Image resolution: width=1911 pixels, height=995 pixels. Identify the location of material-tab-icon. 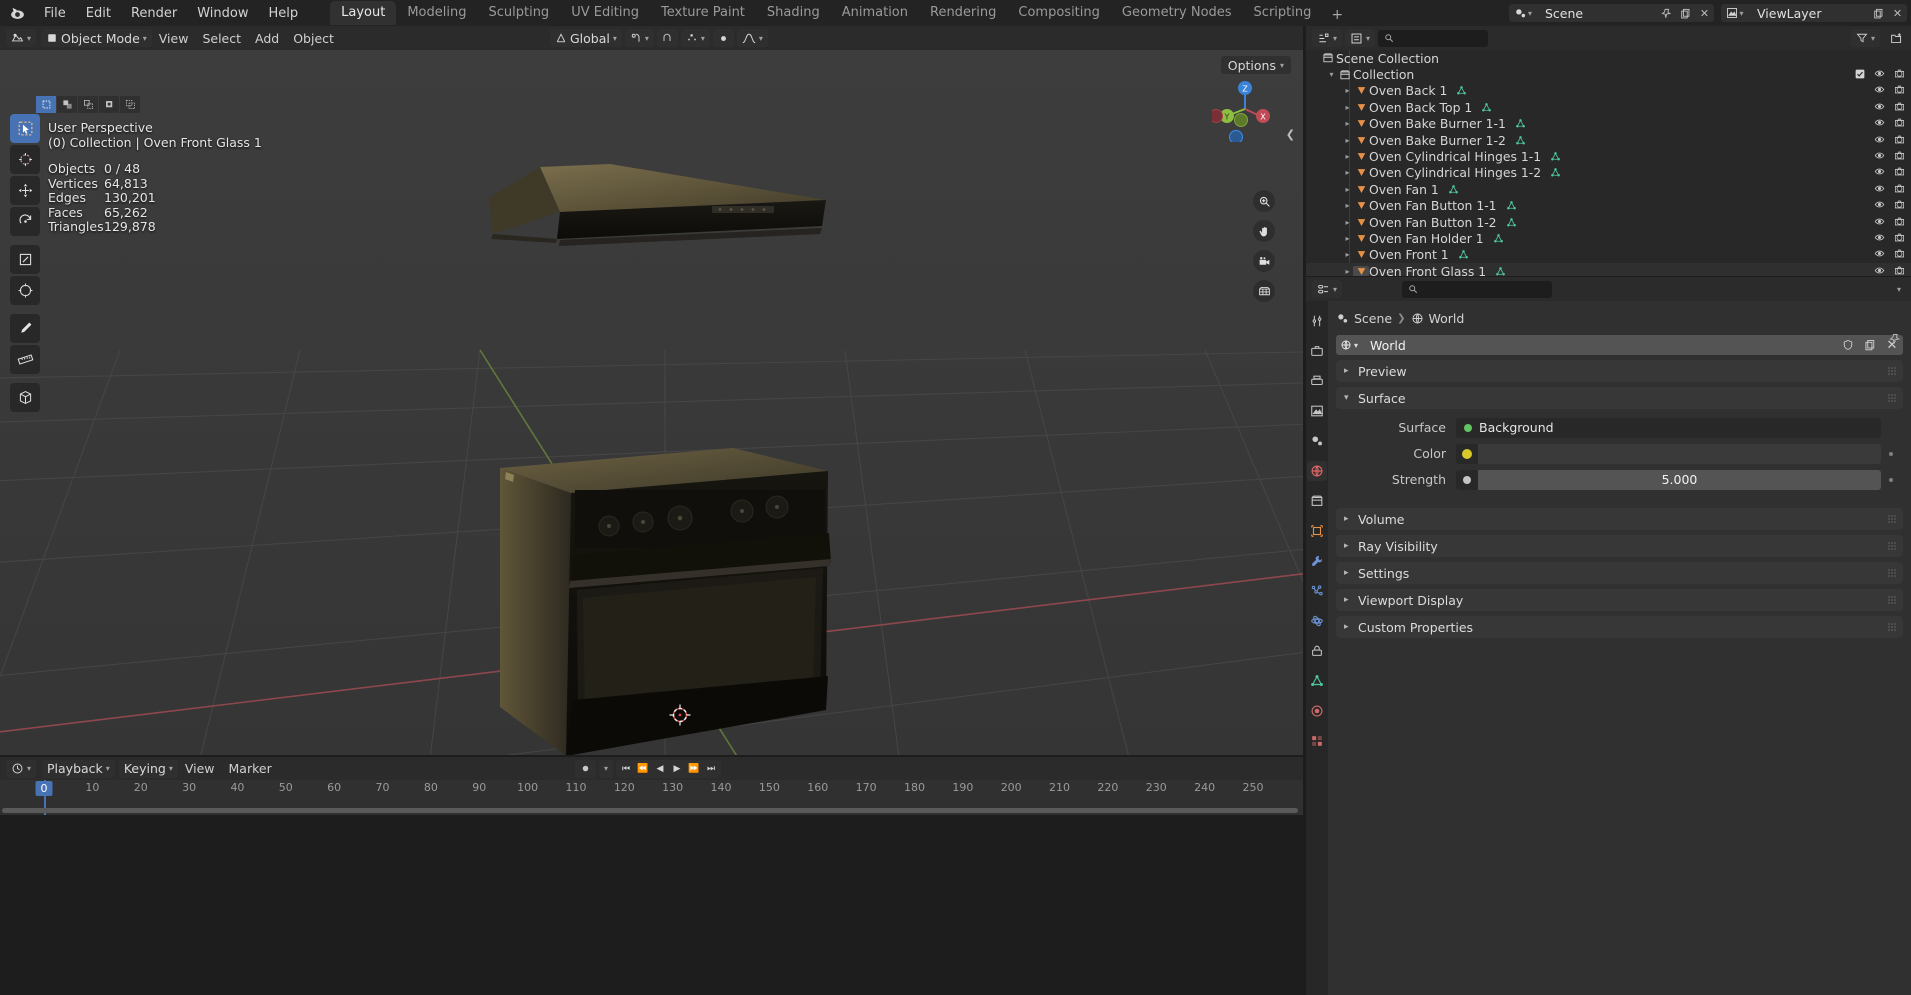
(1317, 711).